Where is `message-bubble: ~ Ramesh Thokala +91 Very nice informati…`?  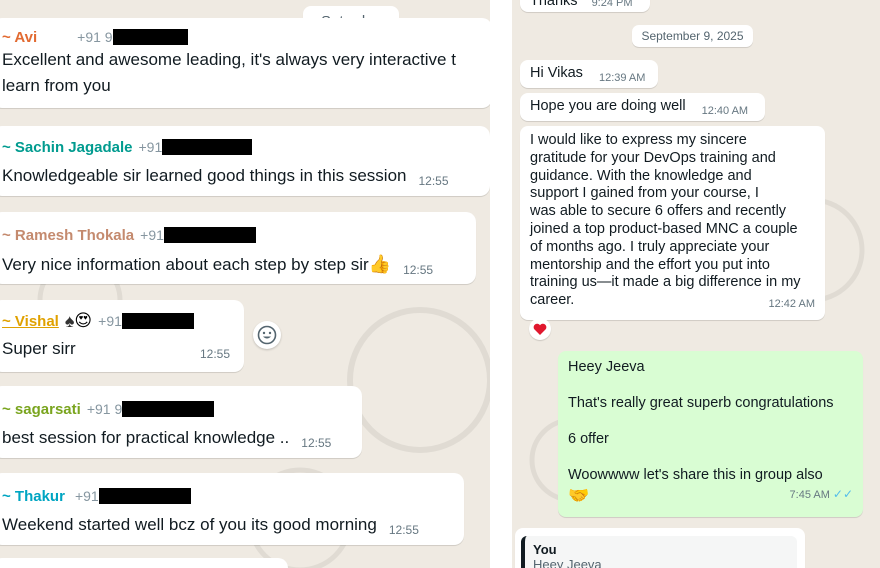 message-bubble: ~ Ramesh Thokala +91 Very nice informati… is located at coordinates (238, 248).